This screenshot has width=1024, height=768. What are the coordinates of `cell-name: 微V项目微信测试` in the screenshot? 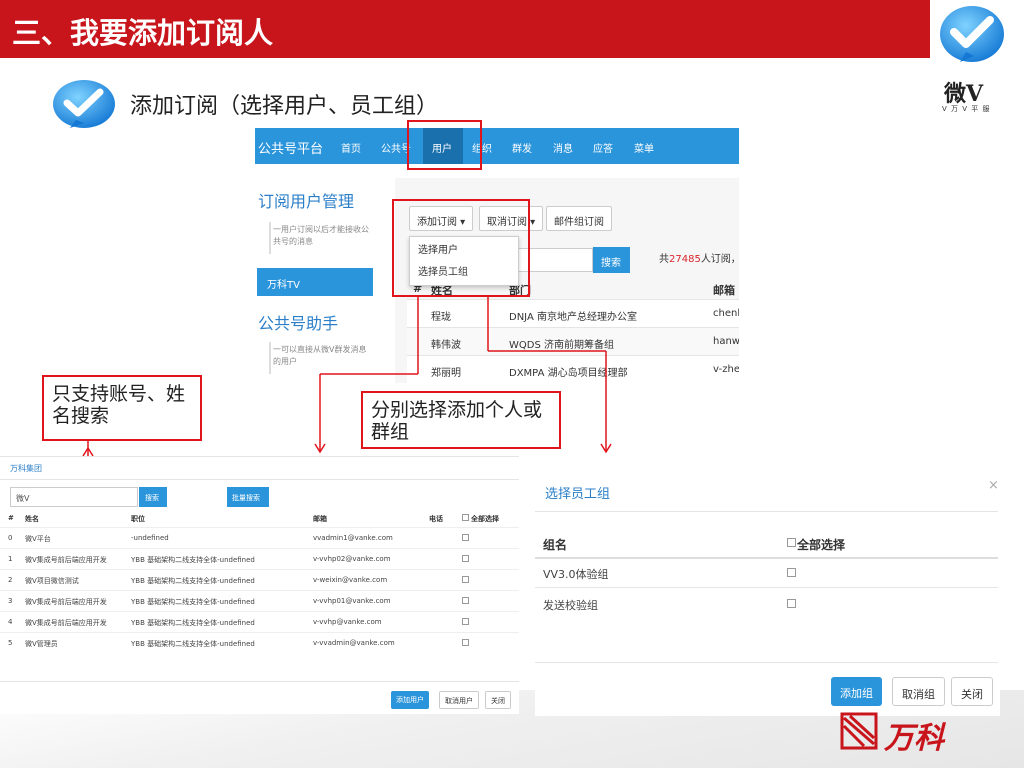 It's located at (52, 581).